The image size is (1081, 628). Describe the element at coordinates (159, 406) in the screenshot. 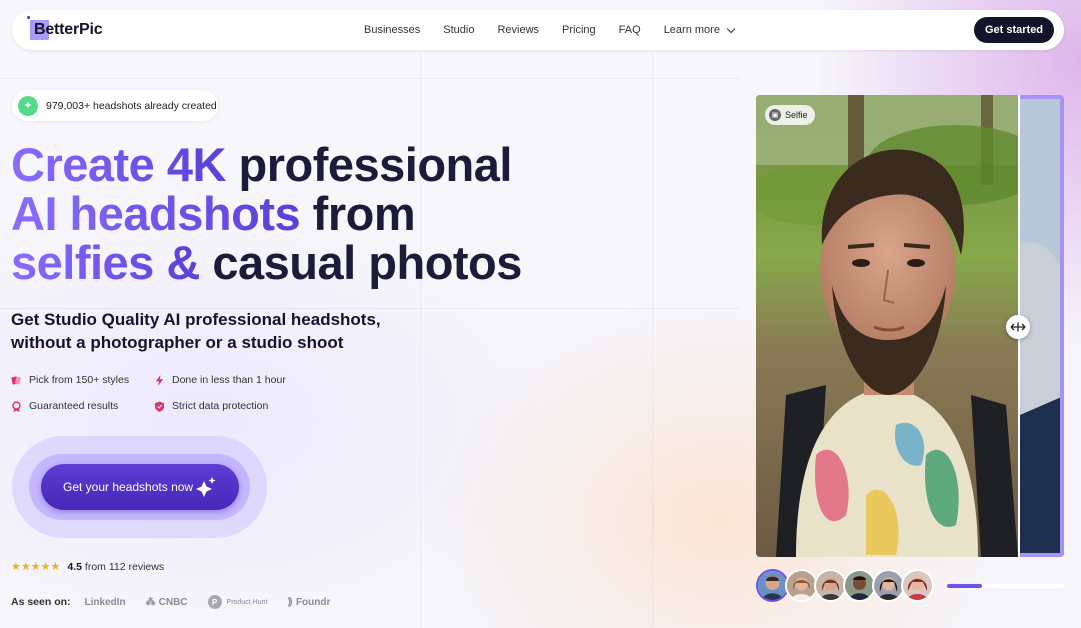

I see `shield-icon` at that location.